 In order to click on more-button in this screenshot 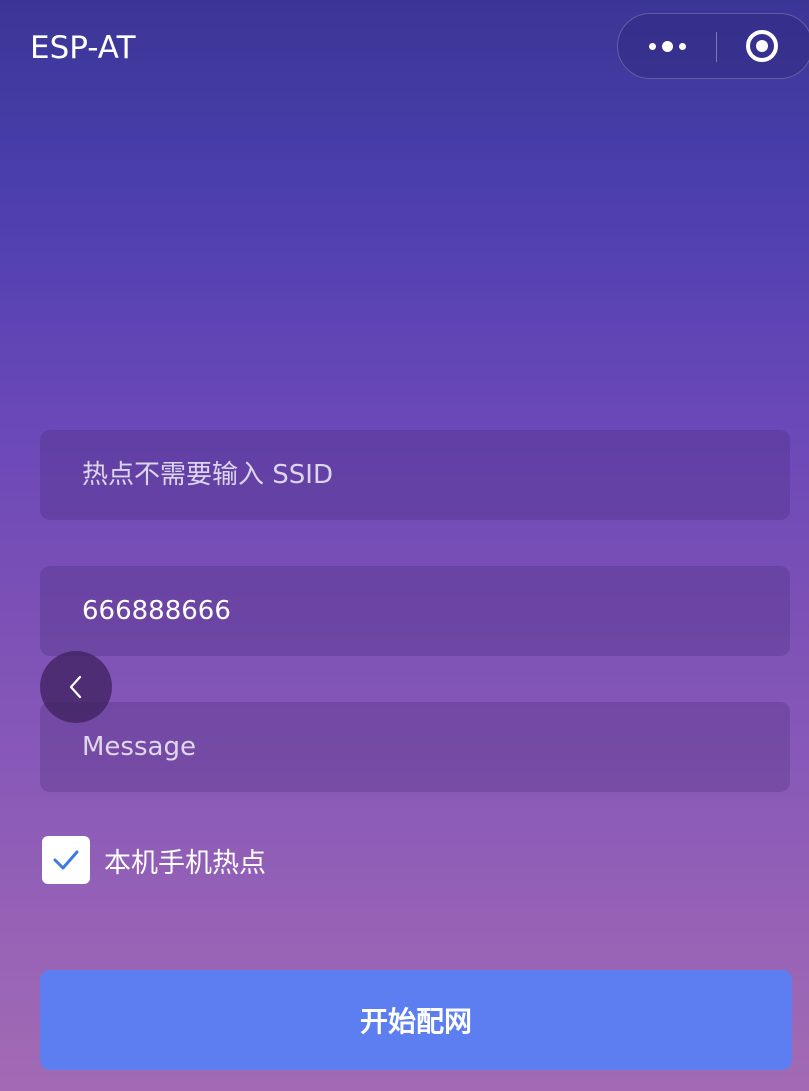, I will do `click(667, 46)`.